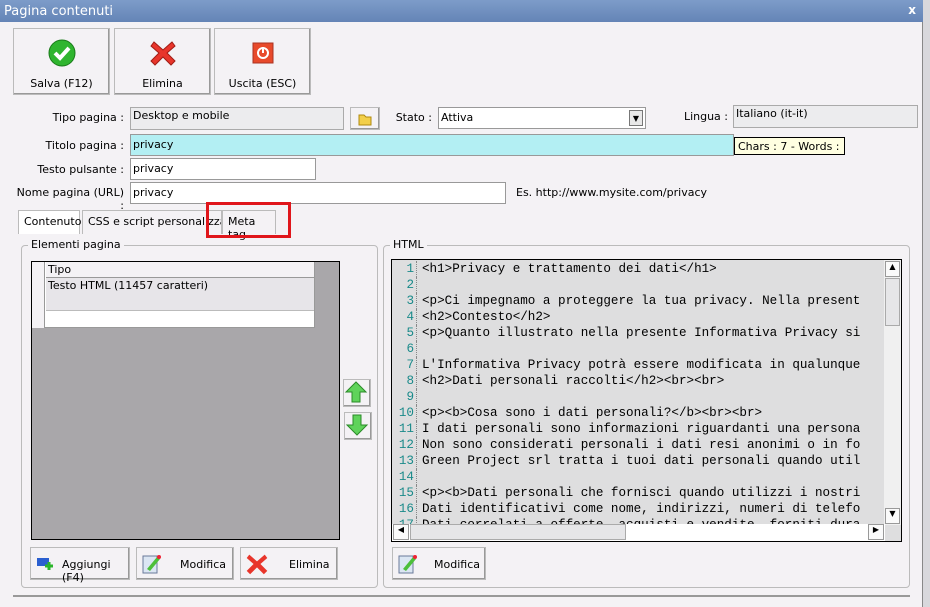 The width and height of the screenshot is (930, 607). I want to click on char-counter-tooltip: Chars : 7 - Words : 1, so click(789, 146).